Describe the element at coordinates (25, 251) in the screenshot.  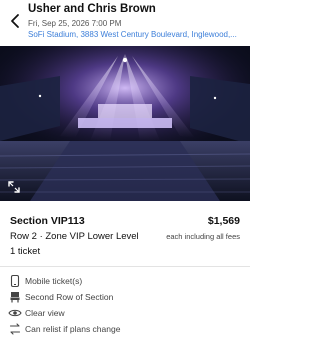
I see `ticket-quantity: 1 ticket` at that location.